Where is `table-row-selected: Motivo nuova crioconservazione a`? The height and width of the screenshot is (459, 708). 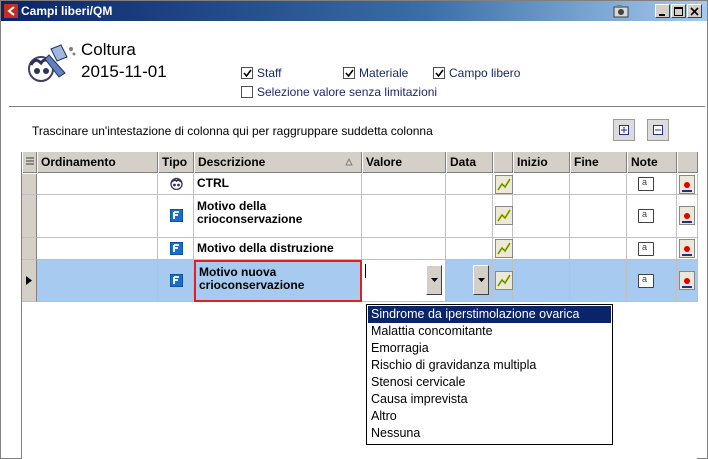
table-row-selected: Motivo nuova crioconservazione a is located at coordinates (360, 281).